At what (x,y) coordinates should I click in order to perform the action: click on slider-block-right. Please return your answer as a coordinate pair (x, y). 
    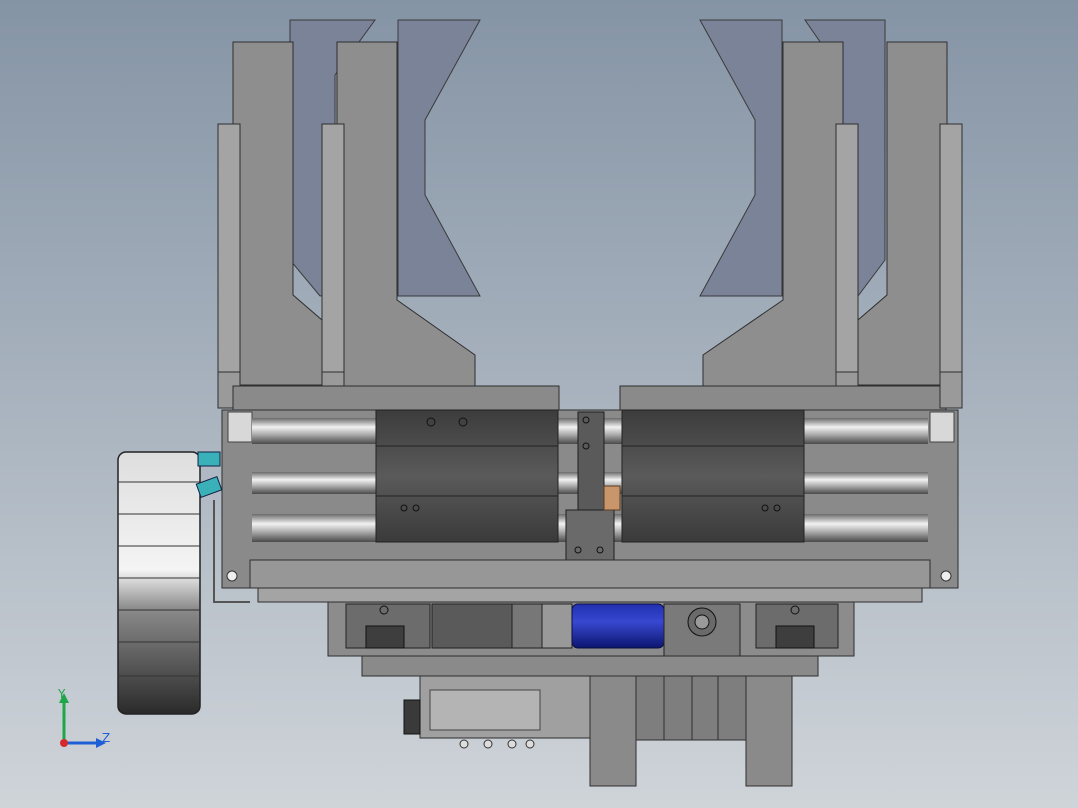
    Looking at the image, I should click on (713, 476).